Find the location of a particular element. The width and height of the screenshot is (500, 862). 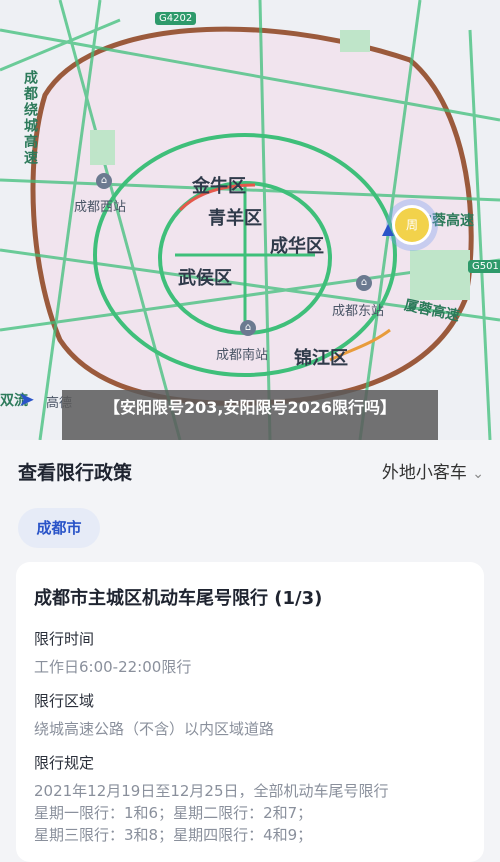

card-title: 成都市主城区机动车尾号限行 (1/3) is located at coordinates (178, 598).